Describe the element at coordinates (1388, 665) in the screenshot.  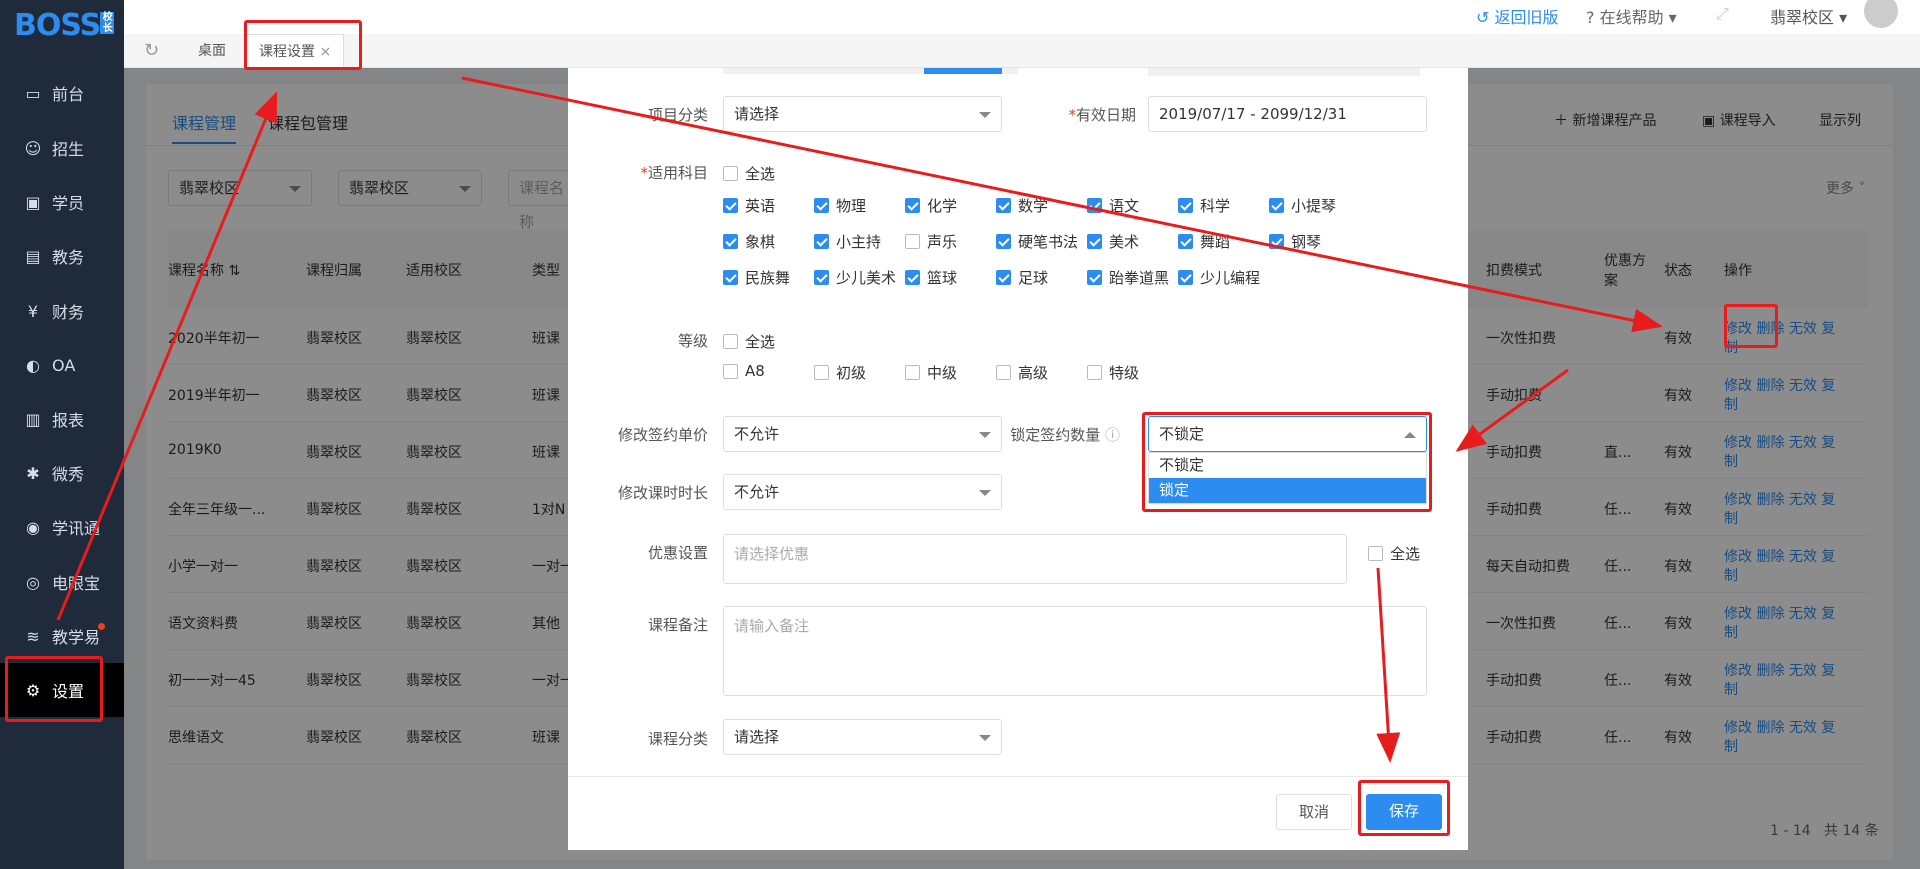
I see `arrow-to-save` at that location.